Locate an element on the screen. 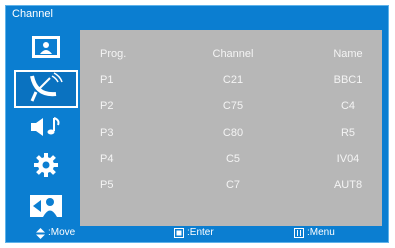  header-channel: Channel is located at coordinates (233, 54).